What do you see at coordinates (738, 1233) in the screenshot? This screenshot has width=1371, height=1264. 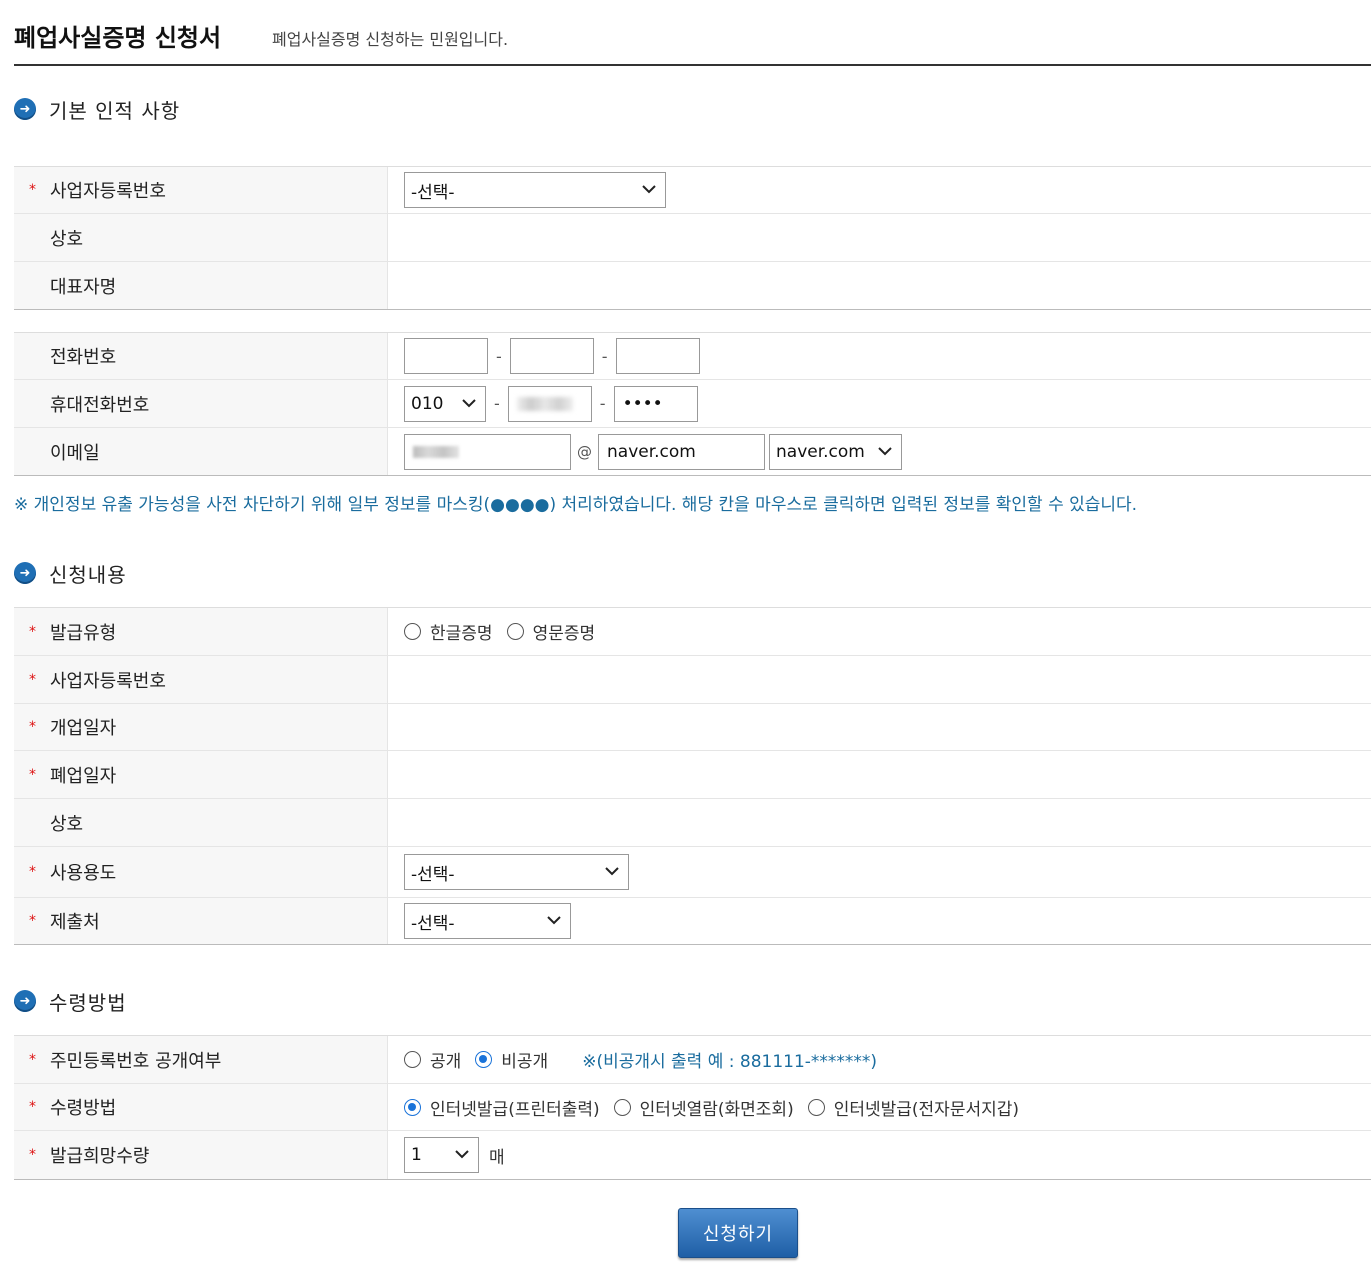 I see `submit-button: 신청하기` at bounding box center [738, 1233].